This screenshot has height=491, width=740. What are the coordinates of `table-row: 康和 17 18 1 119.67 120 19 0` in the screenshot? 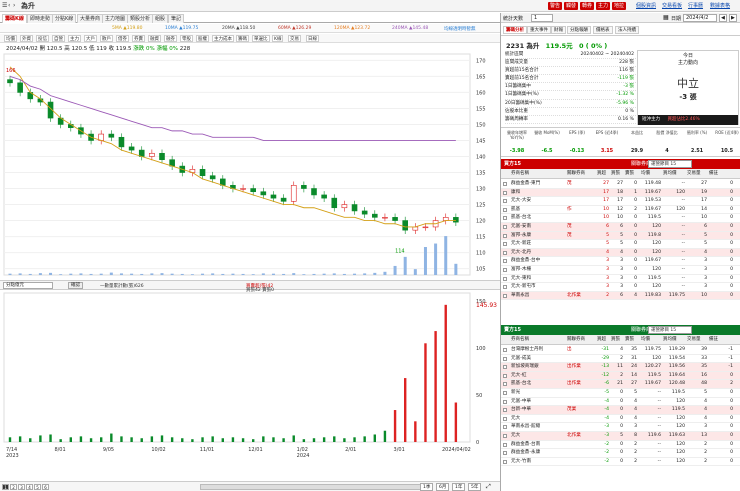 It's located at (620, 193).